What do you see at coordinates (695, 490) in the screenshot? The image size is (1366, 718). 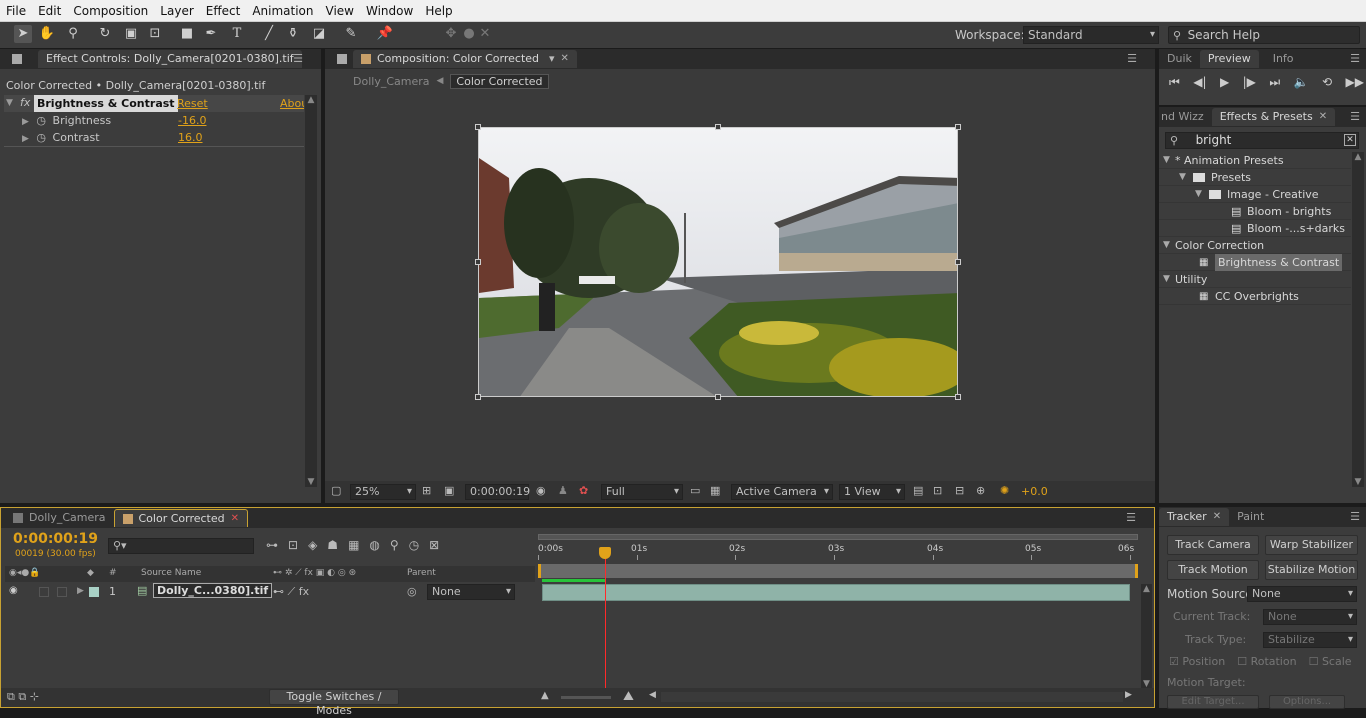 I see `region-of-interest-icon: ▭` at bounding box center [695, 490].